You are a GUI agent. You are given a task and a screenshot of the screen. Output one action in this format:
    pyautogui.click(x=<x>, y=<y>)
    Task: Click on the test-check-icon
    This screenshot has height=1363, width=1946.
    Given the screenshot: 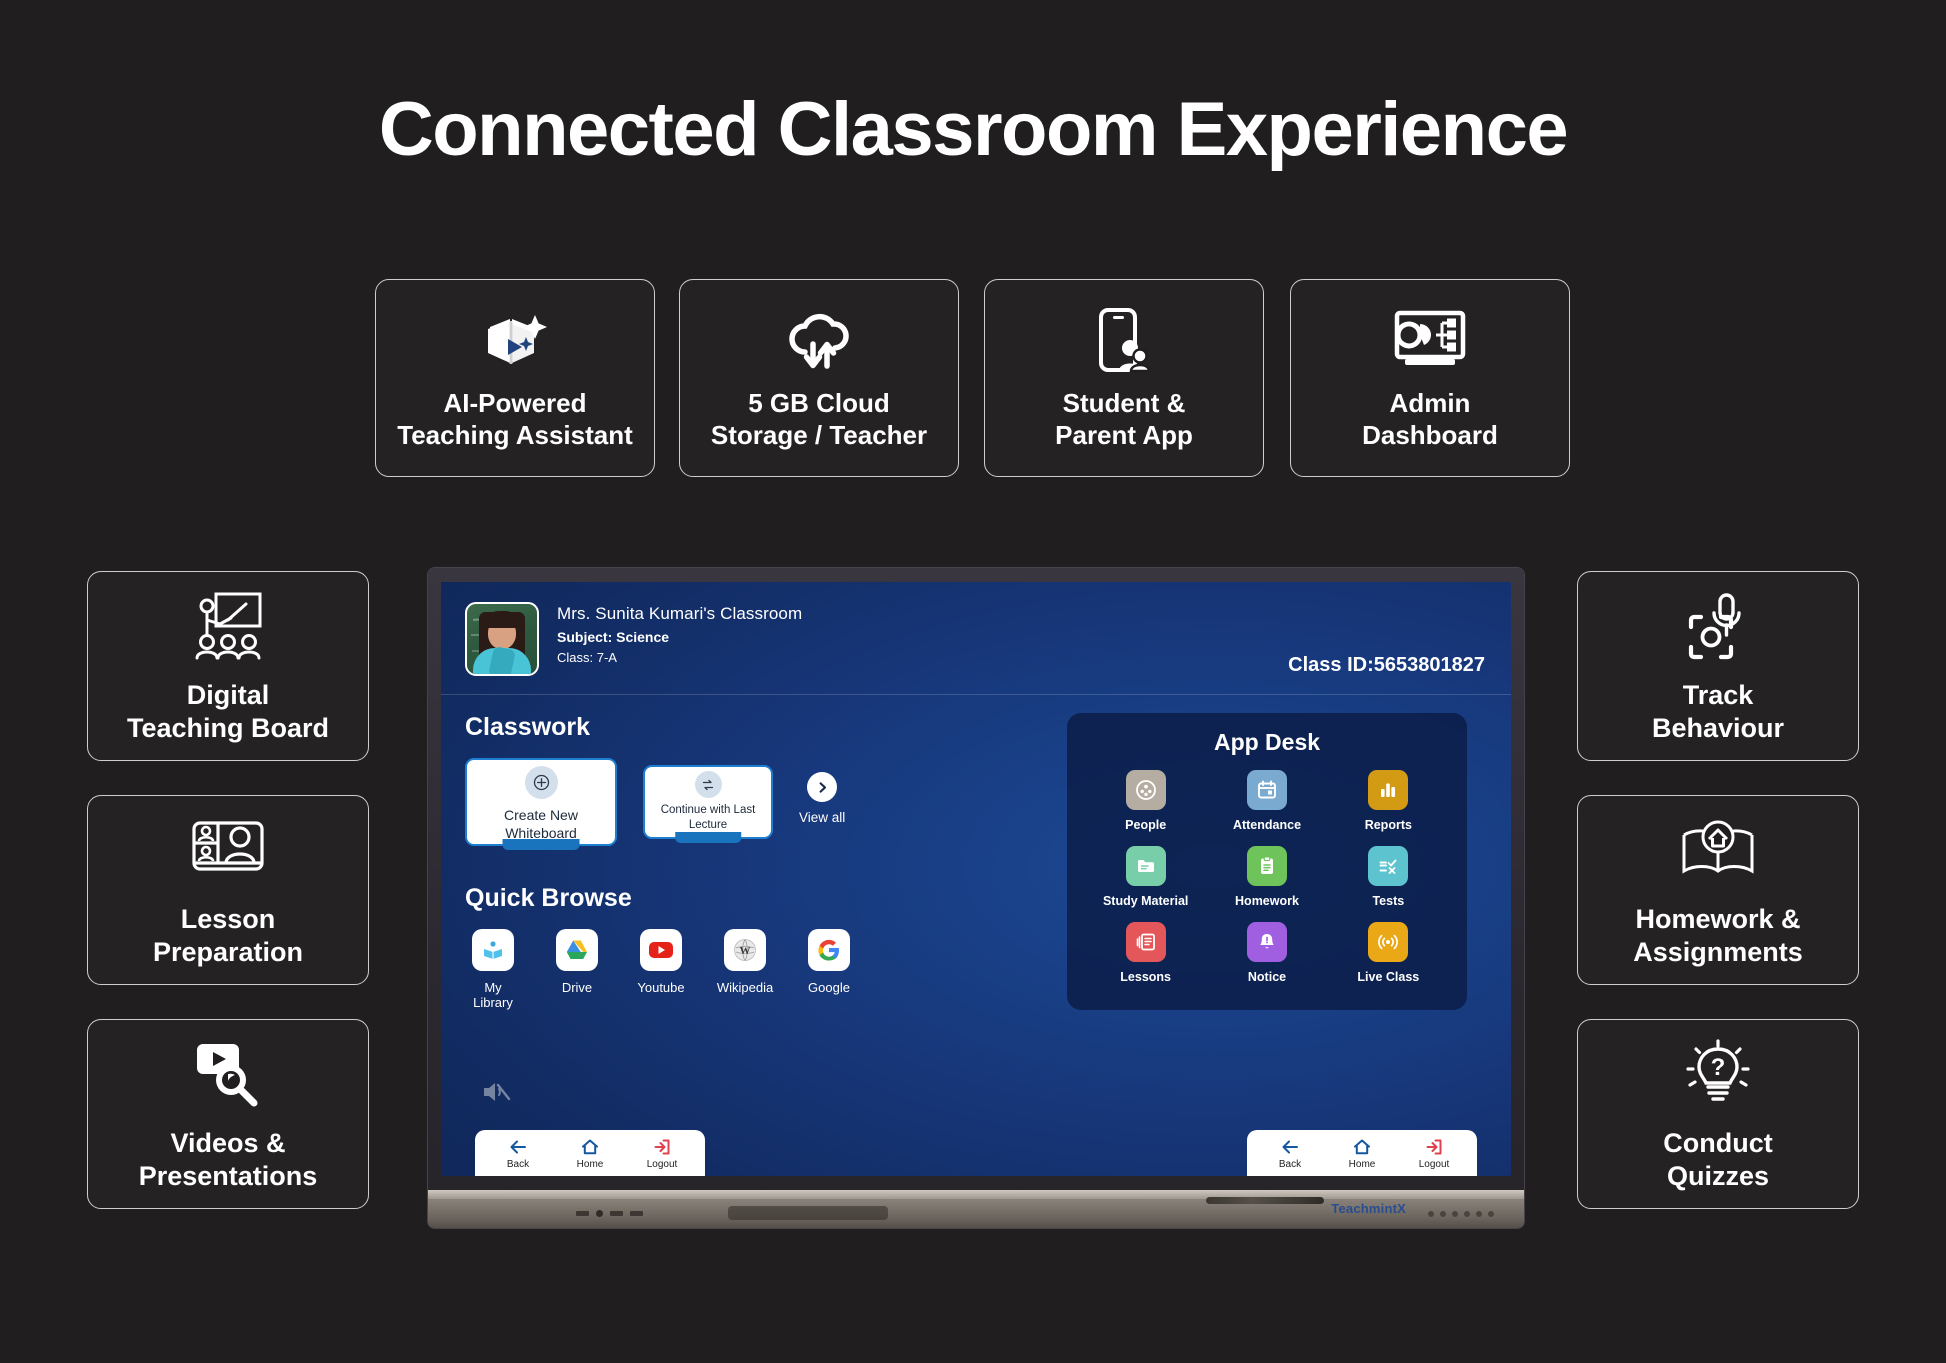 What is the action you would take?
    pyautogui.click(x=1388, y=866)
    